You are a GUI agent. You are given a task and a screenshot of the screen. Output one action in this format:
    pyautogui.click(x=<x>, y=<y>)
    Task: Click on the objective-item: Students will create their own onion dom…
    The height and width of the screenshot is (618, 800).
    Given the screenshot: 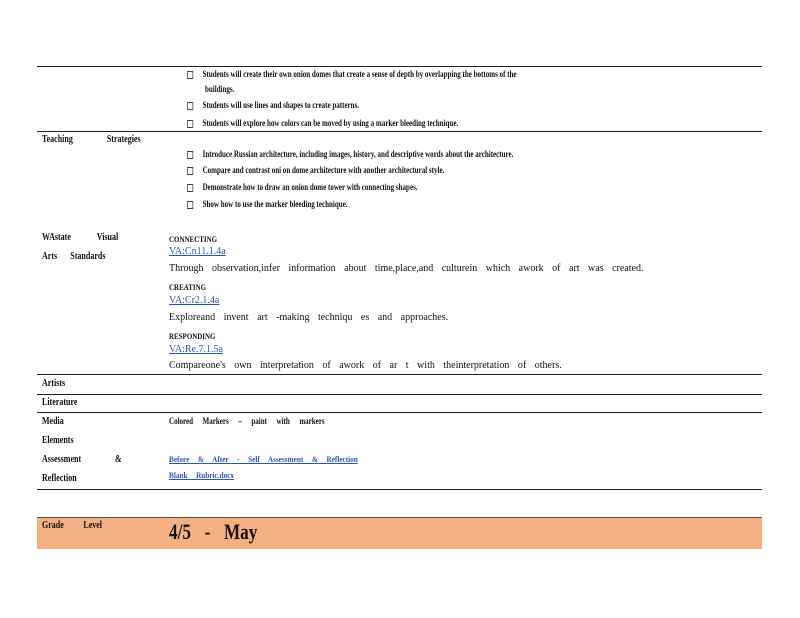 What is the action you would take?
    pyautogui.click(x=352, y=74)
    